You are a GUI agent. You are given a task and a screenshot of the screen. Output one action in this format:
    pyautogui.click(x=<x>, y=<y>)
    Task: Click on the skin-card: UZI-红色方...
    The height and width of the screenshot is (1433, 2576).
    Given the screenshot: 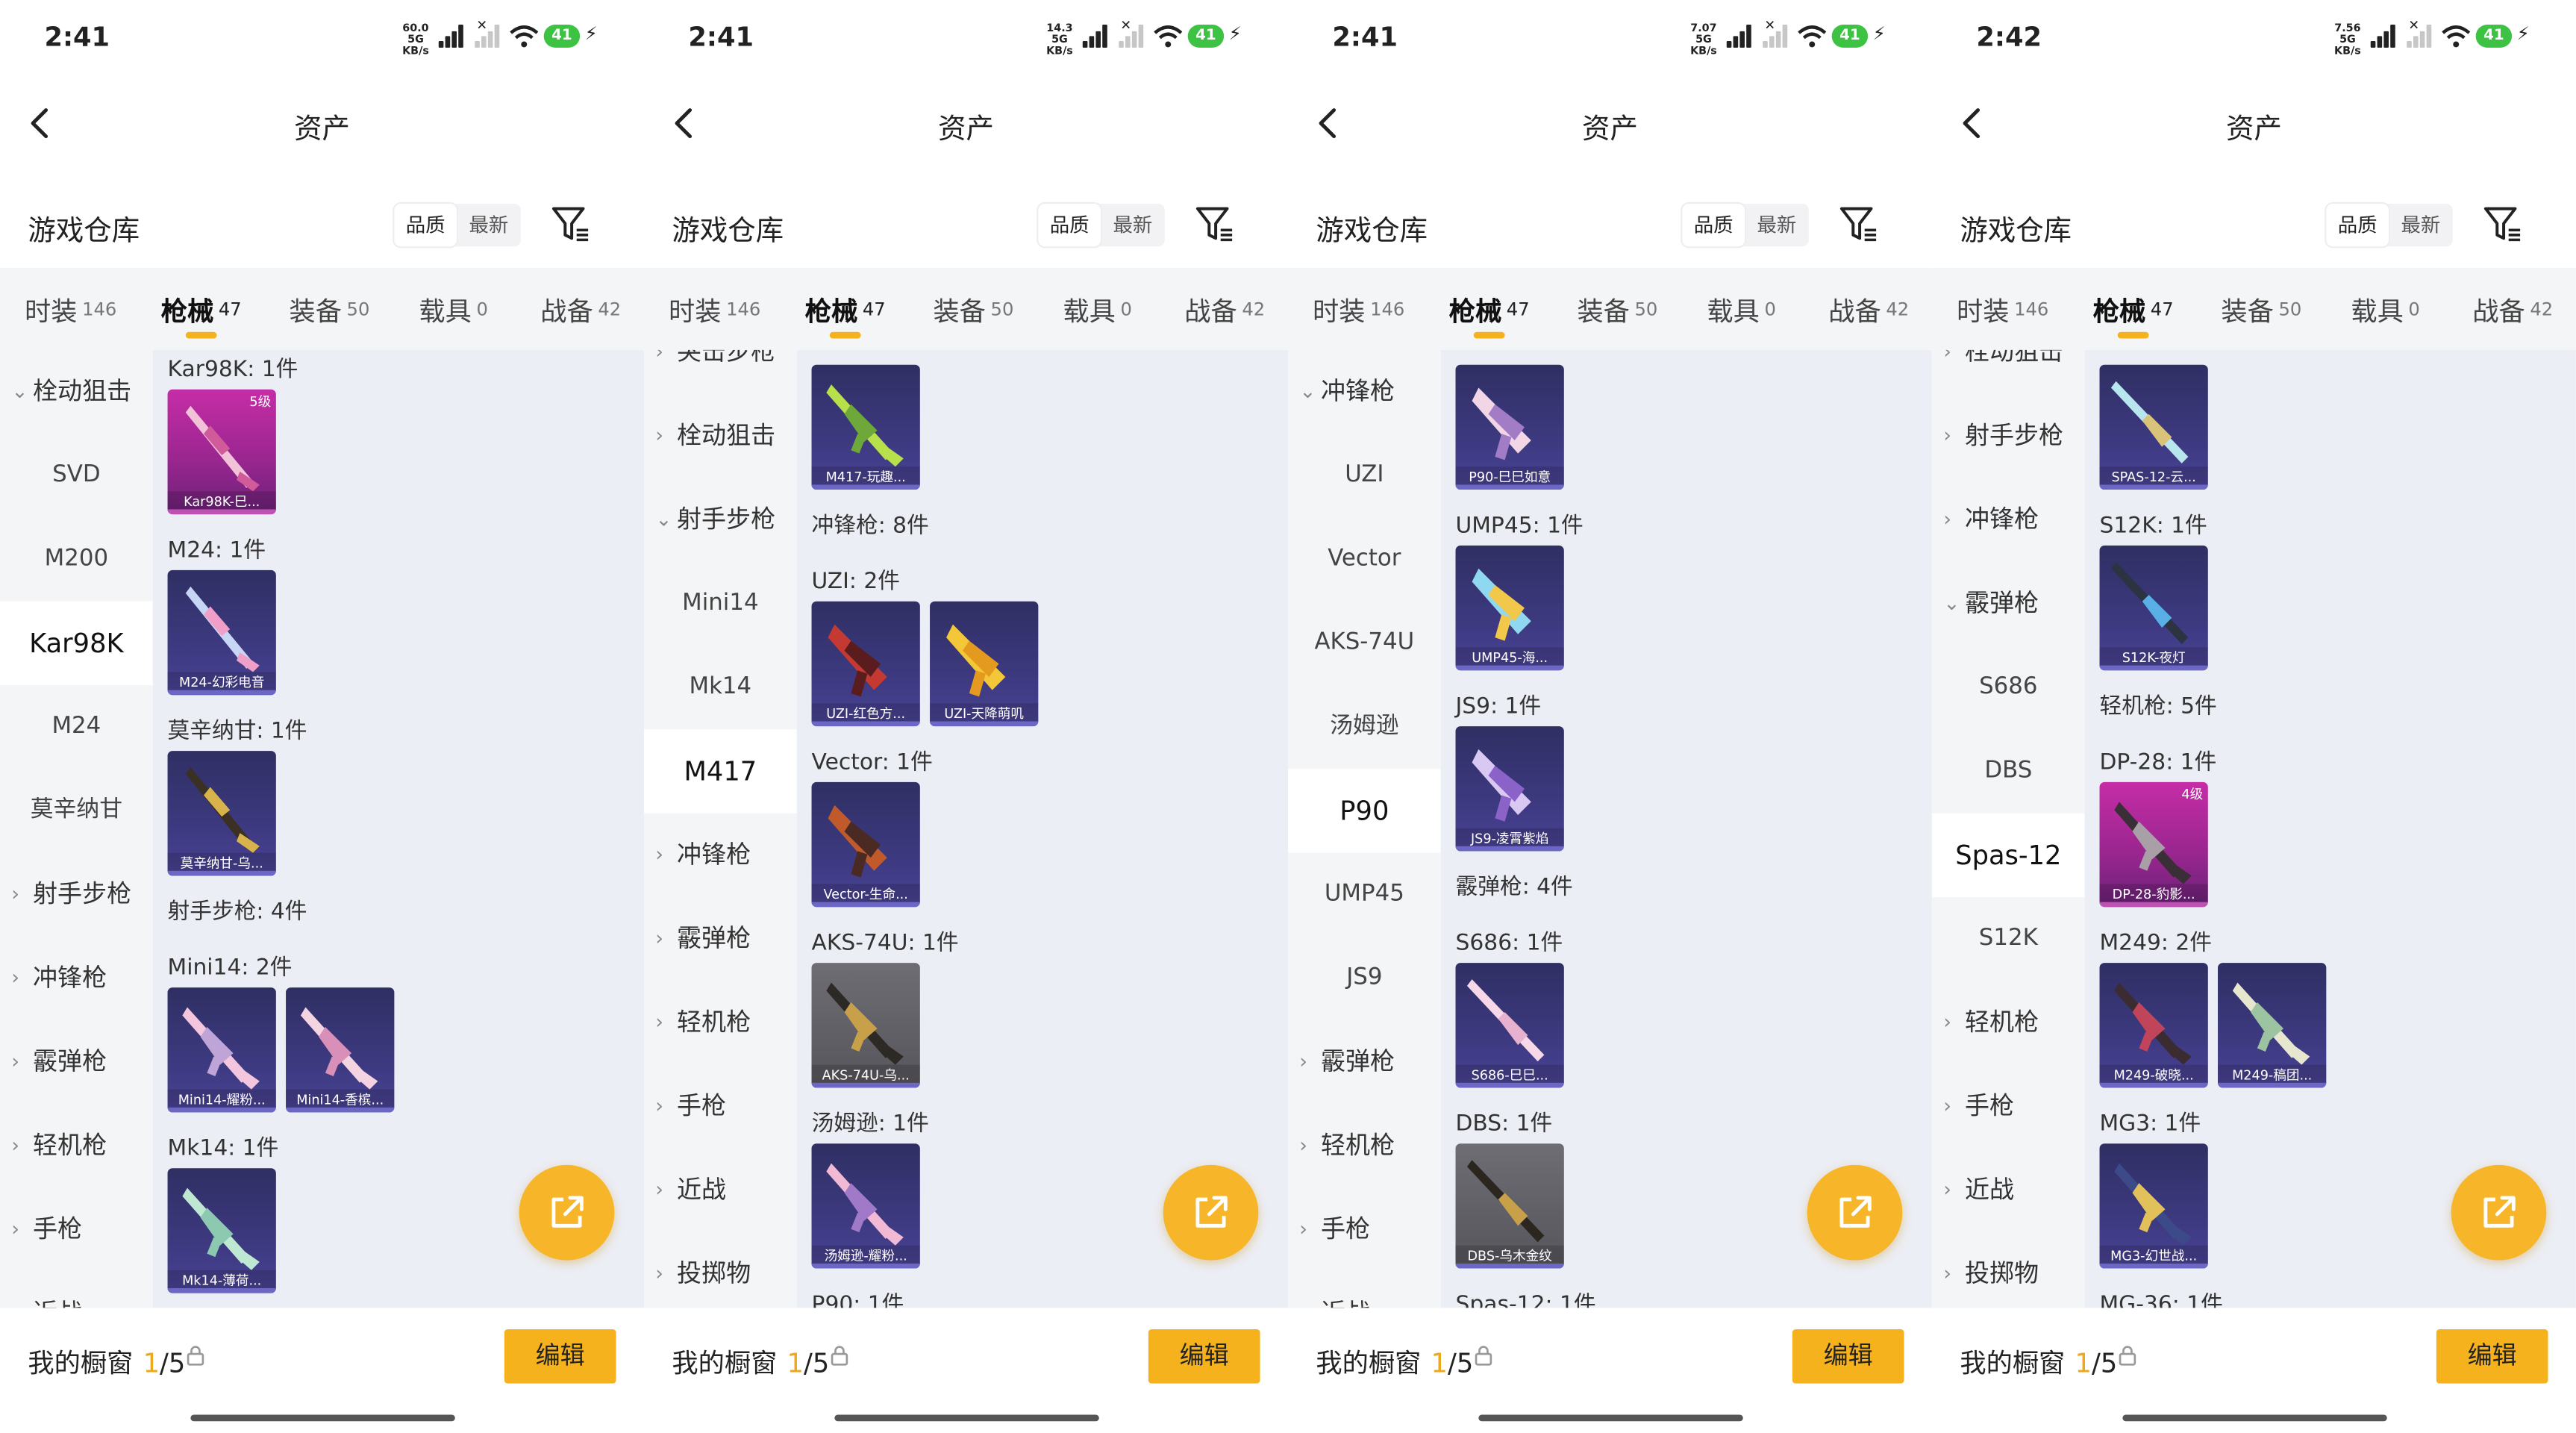 What is the action you would take?
    pyautogui.click(x=865, y=664)
    